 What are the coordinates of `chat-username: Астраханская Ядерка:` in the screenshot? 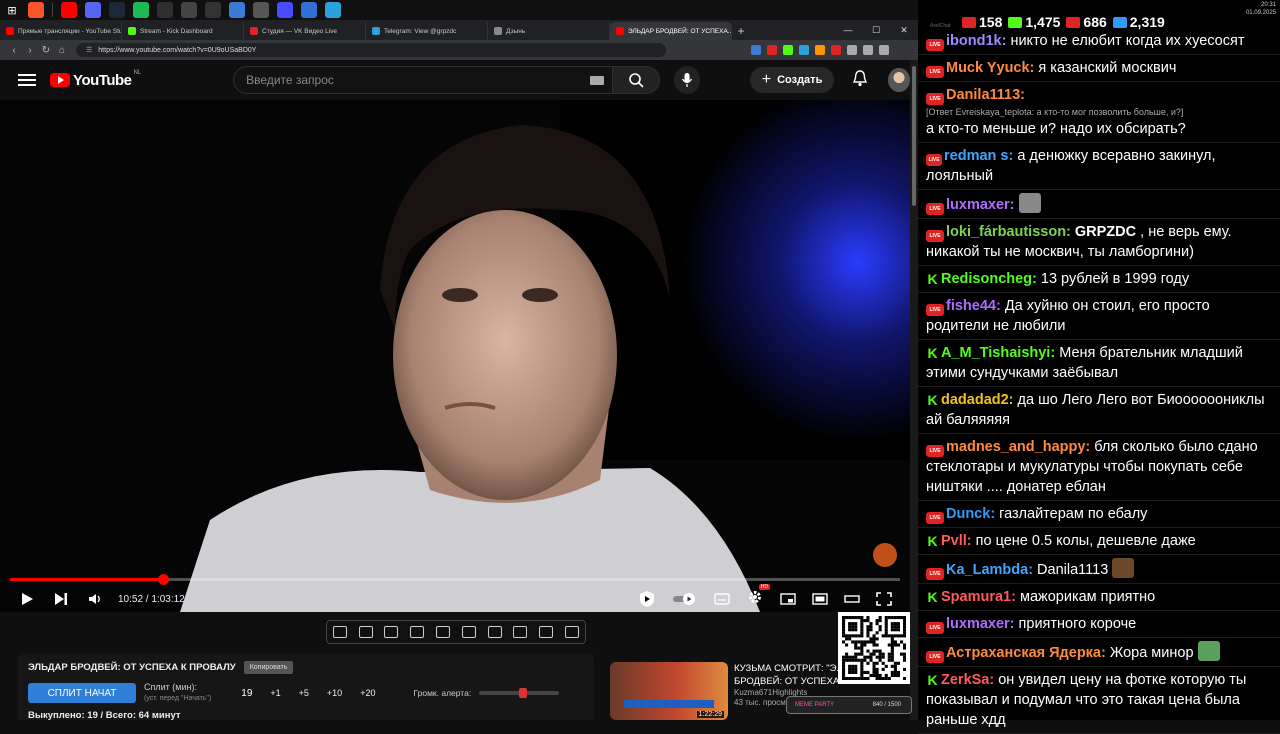 It's located at (1026, 653).